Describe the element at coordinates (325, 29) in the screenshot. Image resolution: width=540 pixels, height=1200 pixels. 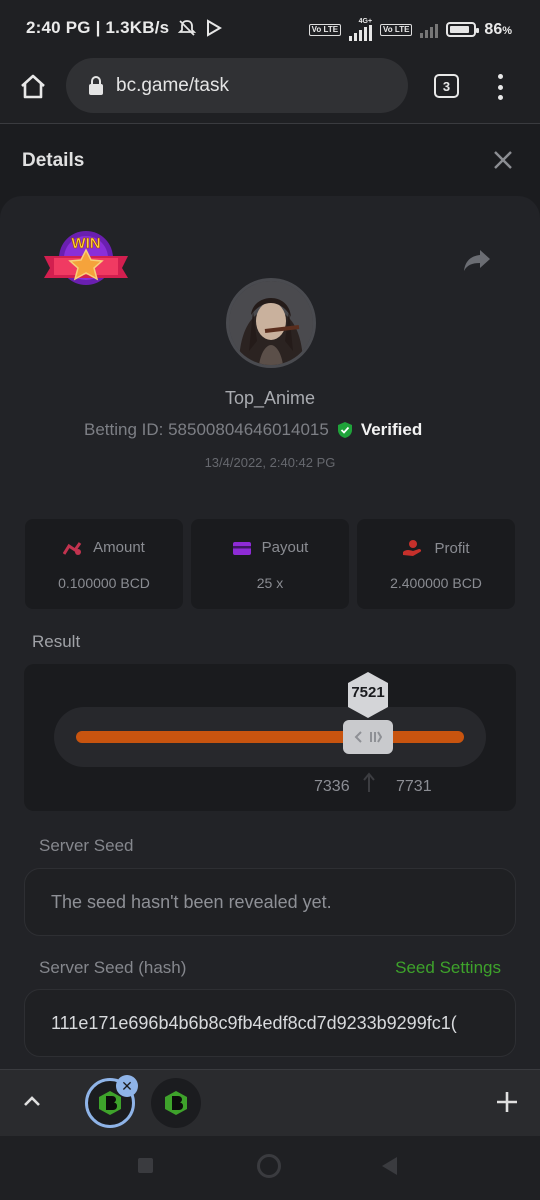
I see `volte-icon: Vo LTE` at that location.